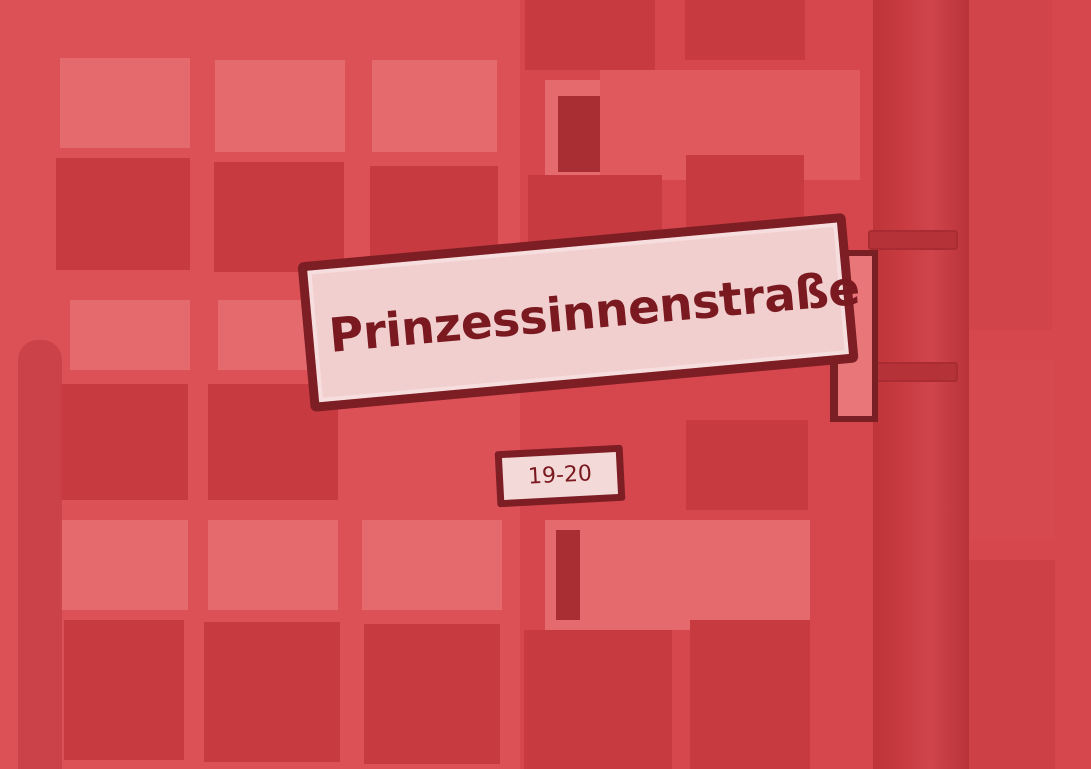 The height and width of the screenshot is (769, 1091). Describe the element at coordinates (594, 312) in the screenshot. I see `street-name: Prinzessinnenstraße` at that location.